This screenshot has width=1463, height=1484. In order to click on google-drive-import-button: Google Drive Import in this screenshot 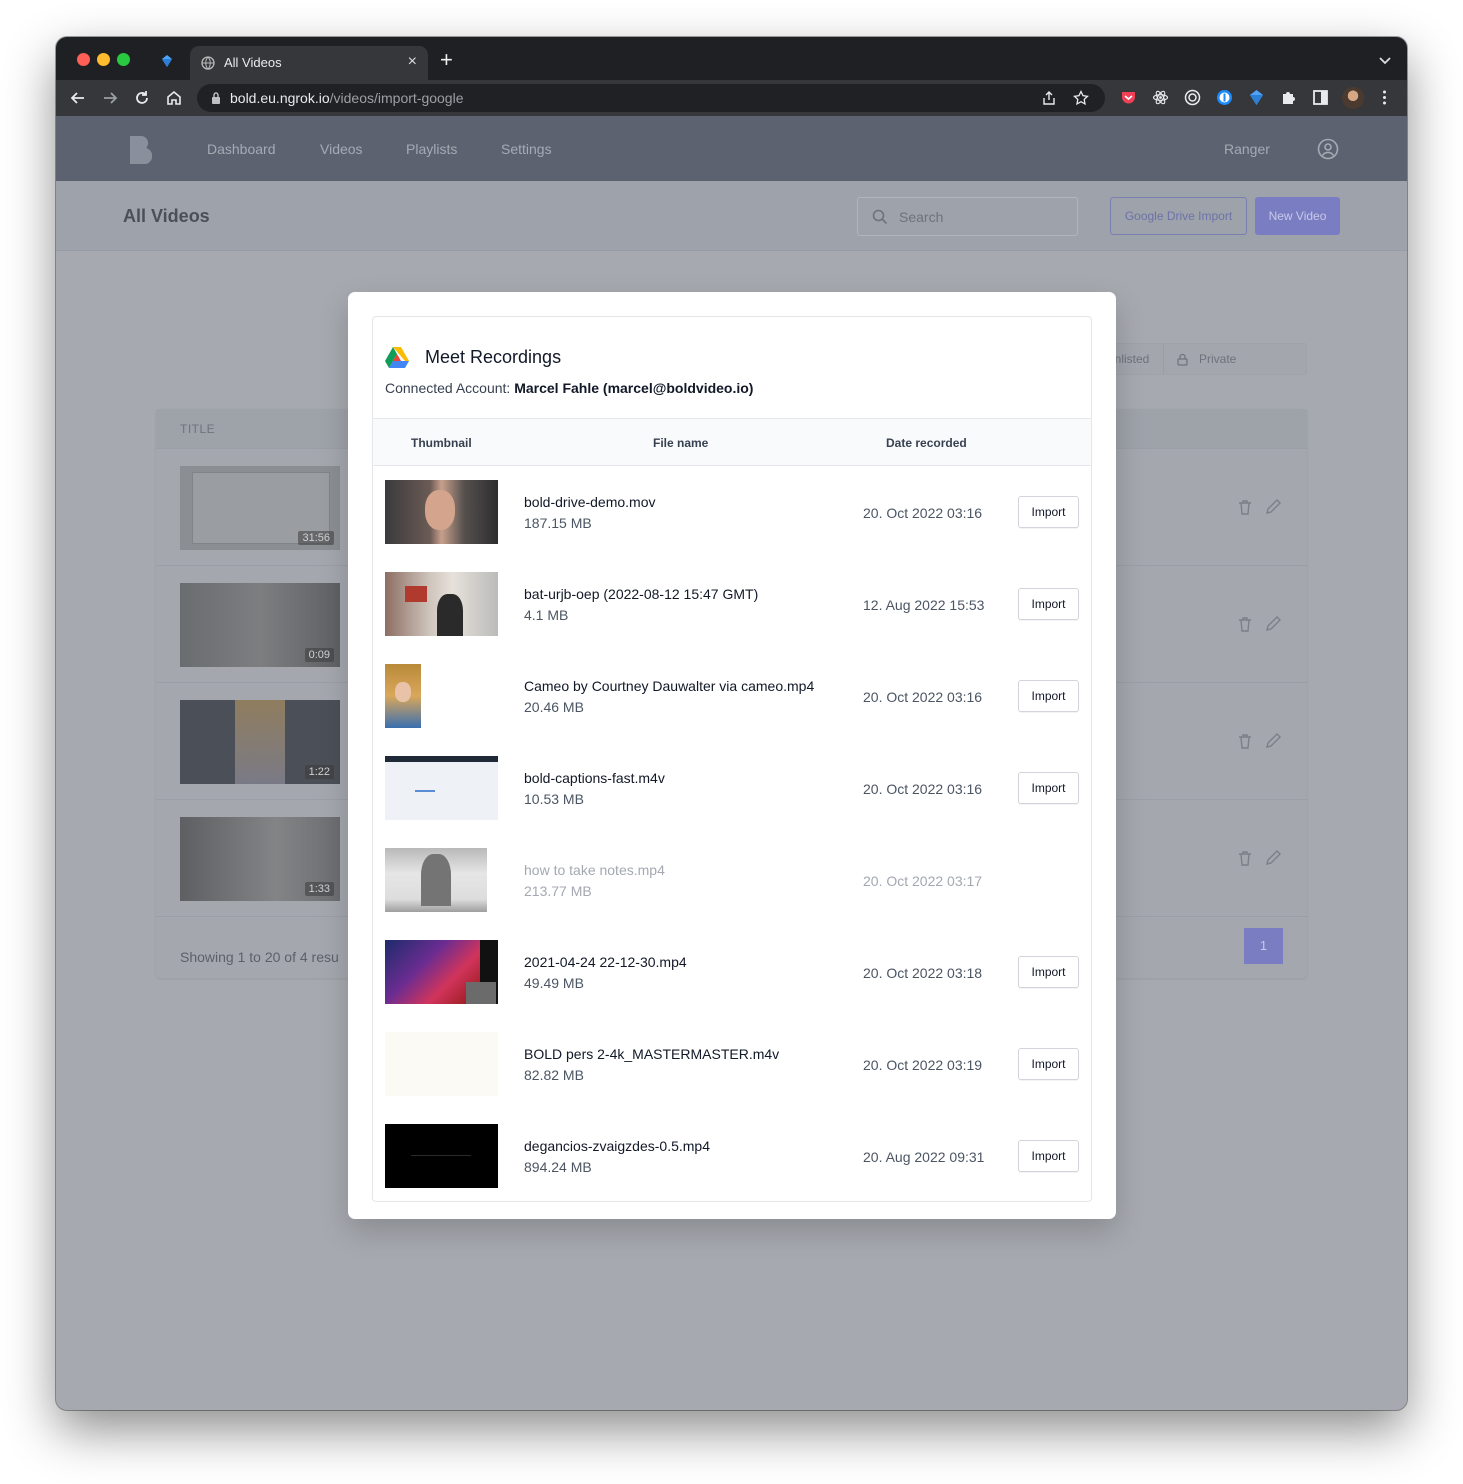, I will do `click(1178, 216)`.